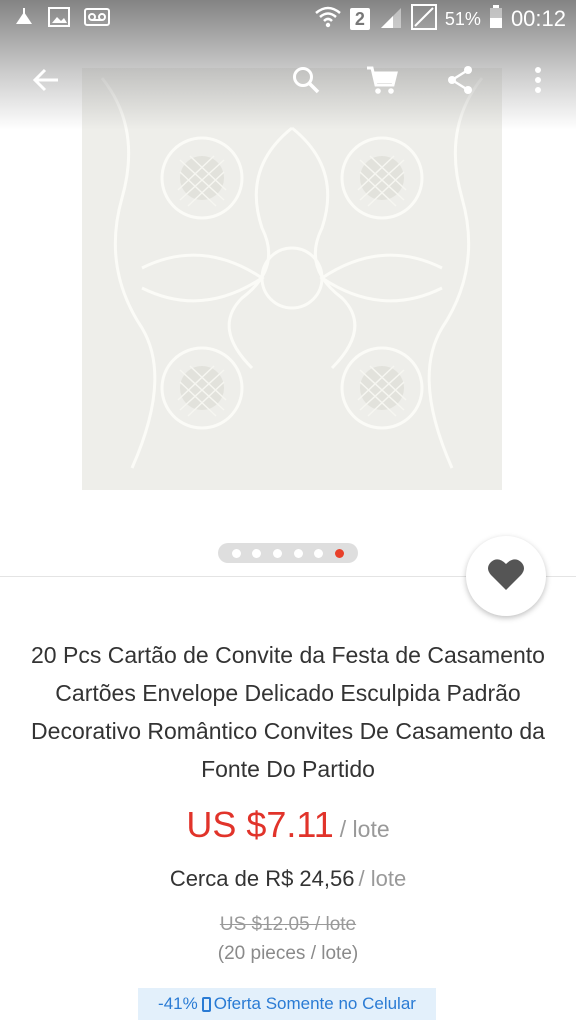  What do you see at coordinates (260, 824) in the screenshot?
I see `price: US $7.11` at bounding box center [260, 824].